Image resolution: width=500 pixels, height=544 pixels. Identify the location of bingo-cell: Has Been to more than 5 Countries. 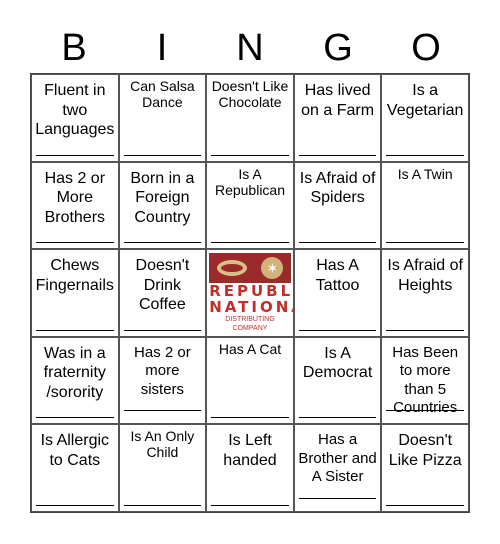
(425, 380).